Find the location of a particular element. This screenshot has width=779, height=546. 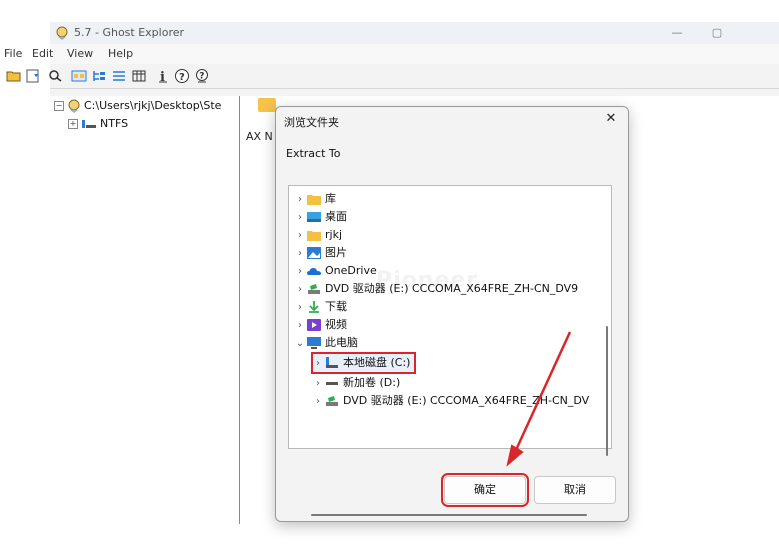

help-icon: ? is located at coordinates (182, 76).